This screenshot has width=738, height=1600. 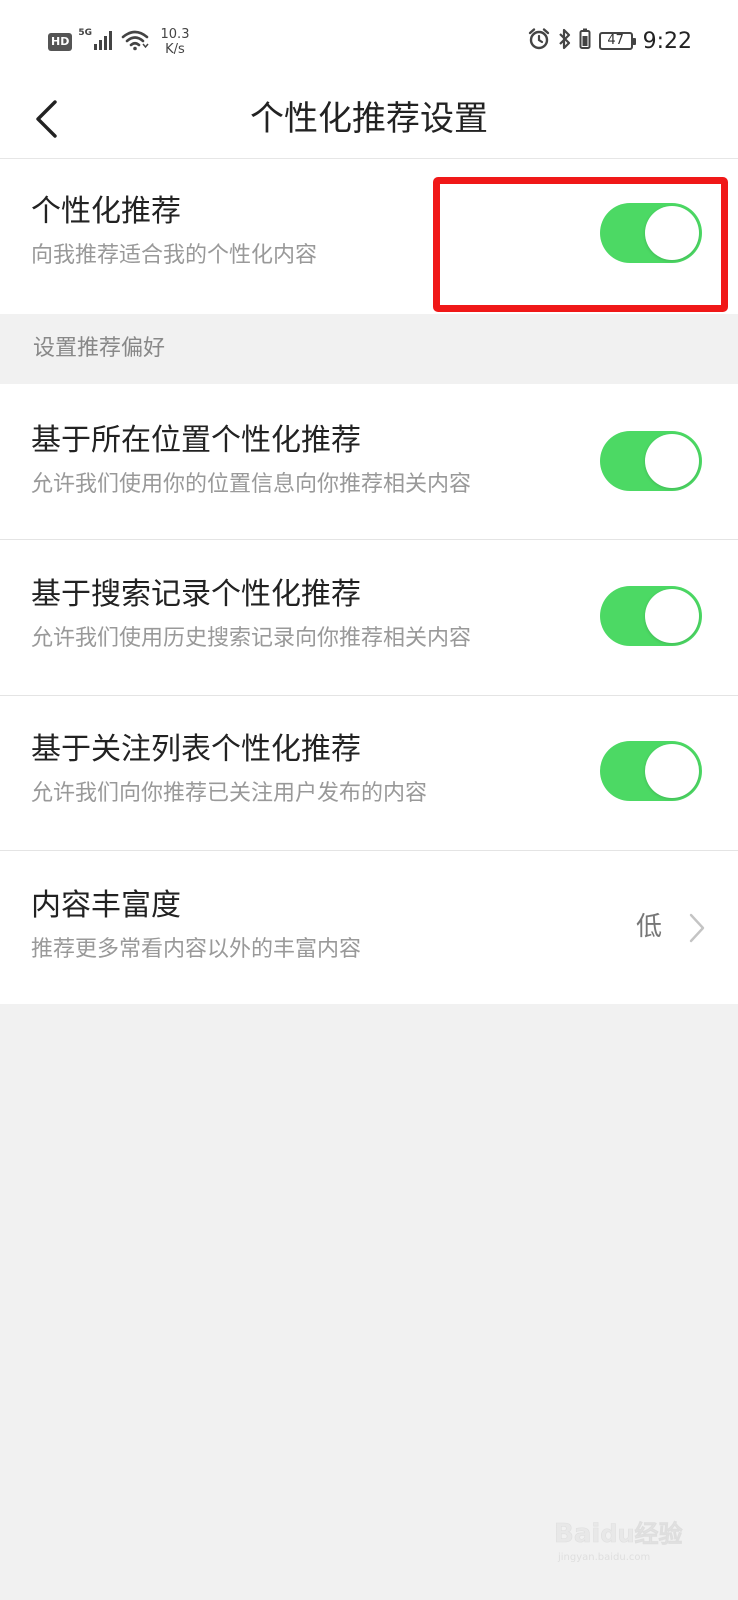 I want to click on hd-badge: HD, so click(x=60, y=42).